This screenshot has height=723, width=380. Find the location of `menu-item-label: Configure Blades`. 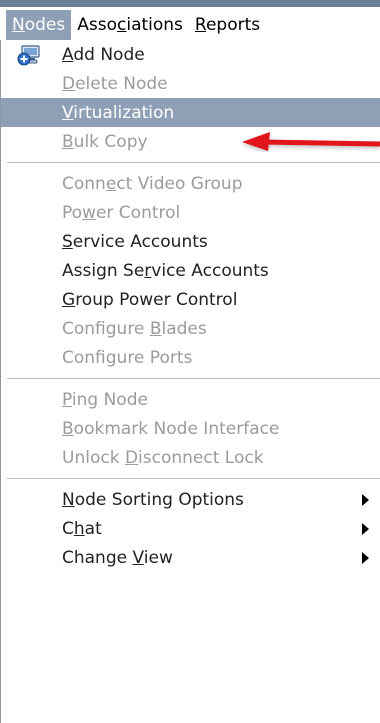

menu-item-label: Configure Blades is located at coordinates (134, 329).